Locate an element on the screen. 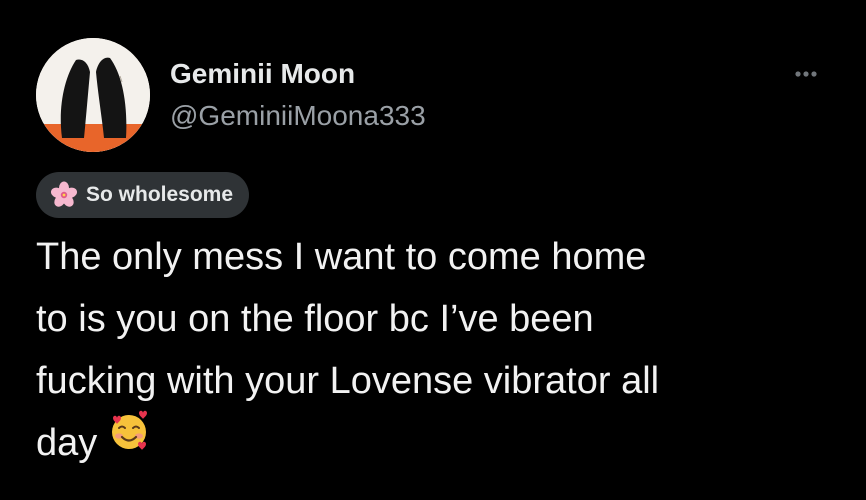 The image size is (866, 500). author-avatar is located at coordinates (93, 95).